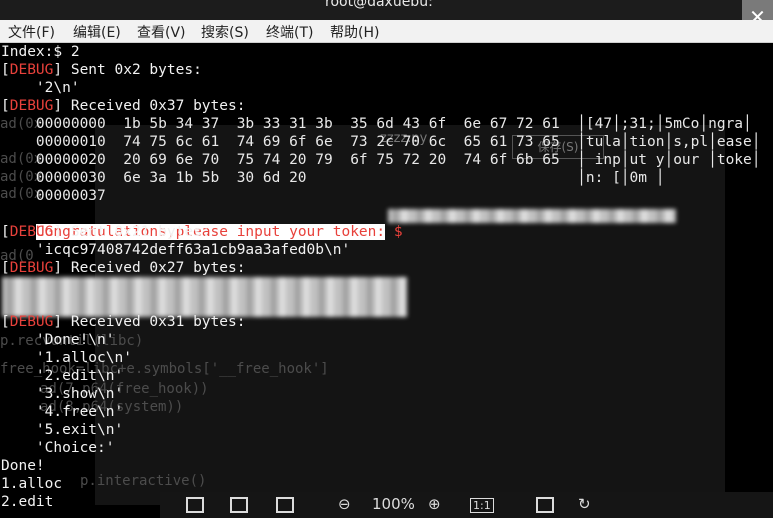  I want to click on hexdump-row: 00000030 6e 3a 1b 5b 30 6d 20 │n: [│0m │, so click(333, 178).